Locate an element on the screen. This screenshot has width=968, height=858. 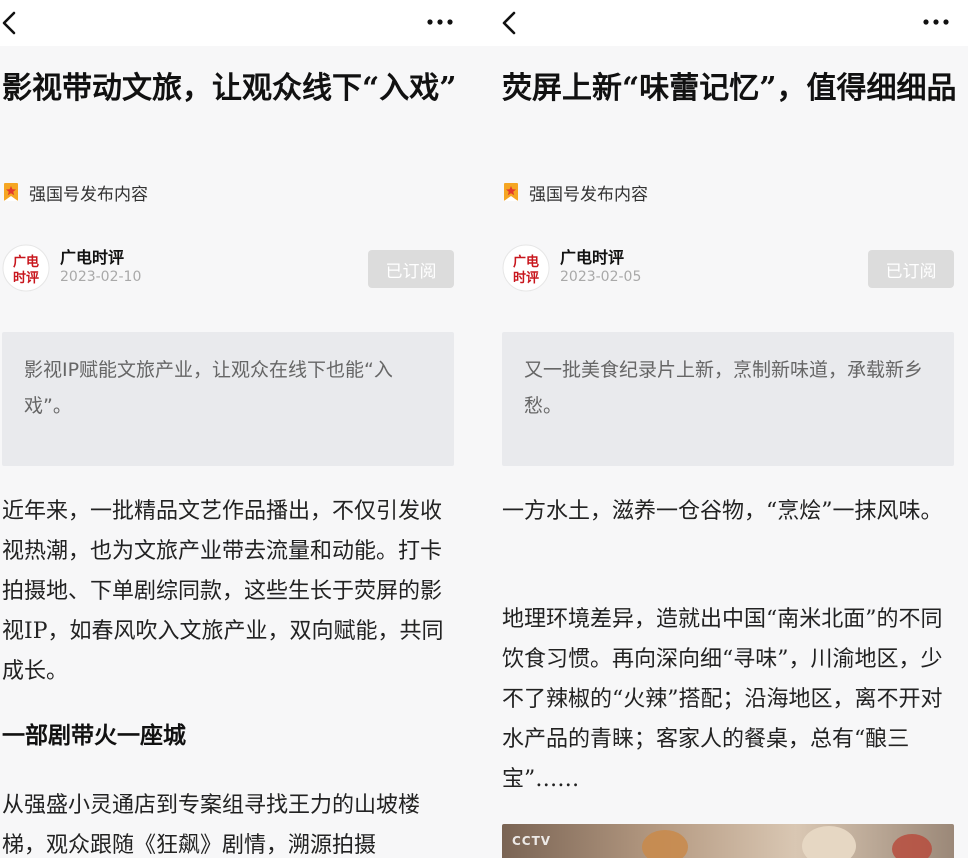
article-summary: 又一批美食纪录片上新，烹制新味道，承载新乡愁。 is located at coordinates (728, 399).